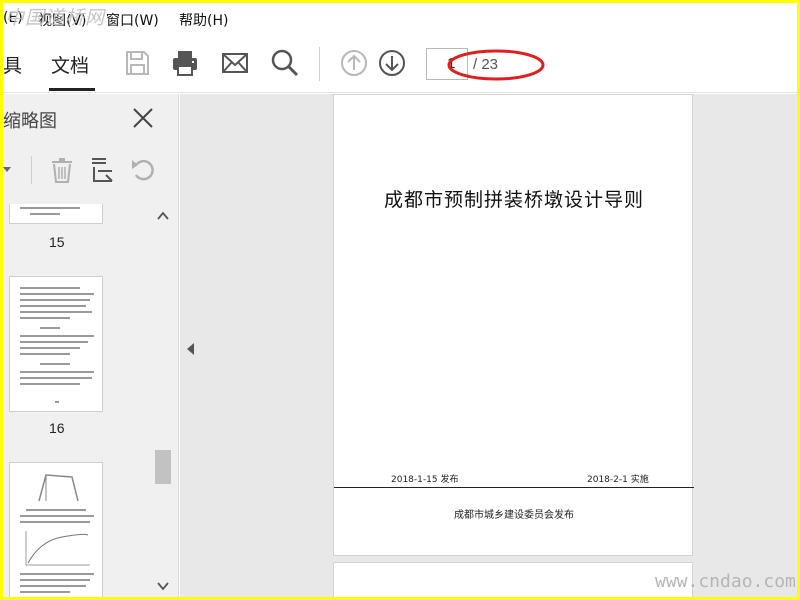 The image size is (800, 600). What do you see at coordinates (185, 63) in the screenshot?
I see `print-icon` at bounding box center [185, 63].